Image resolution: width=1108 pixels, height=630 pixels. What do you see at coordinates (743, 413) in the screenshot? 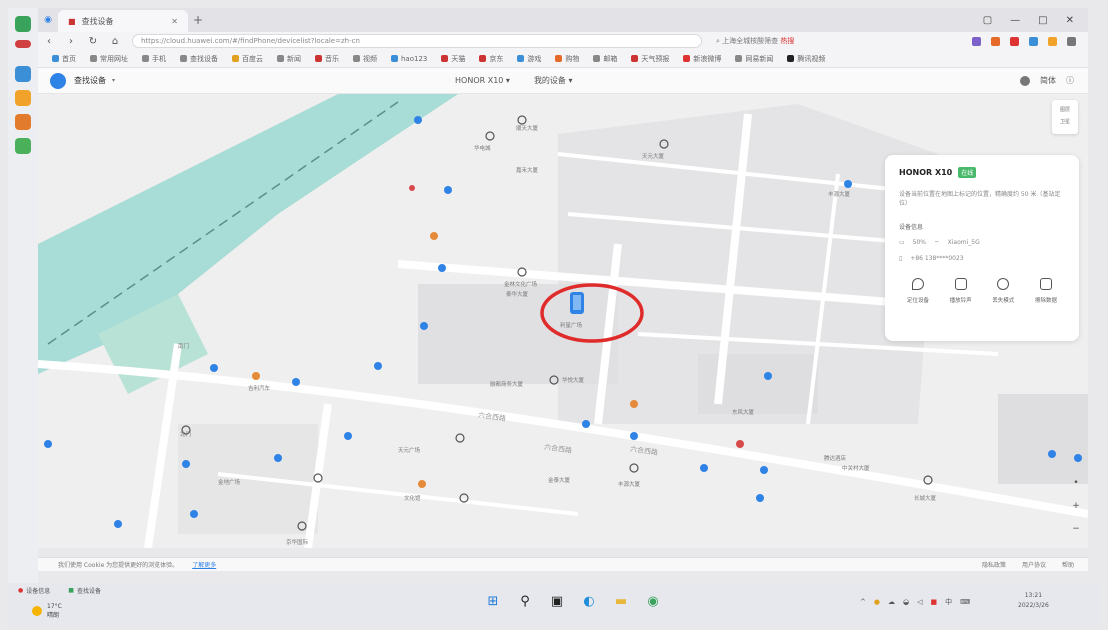
I see `poi-label: 东风大厦` at bounding box center [743, 413].